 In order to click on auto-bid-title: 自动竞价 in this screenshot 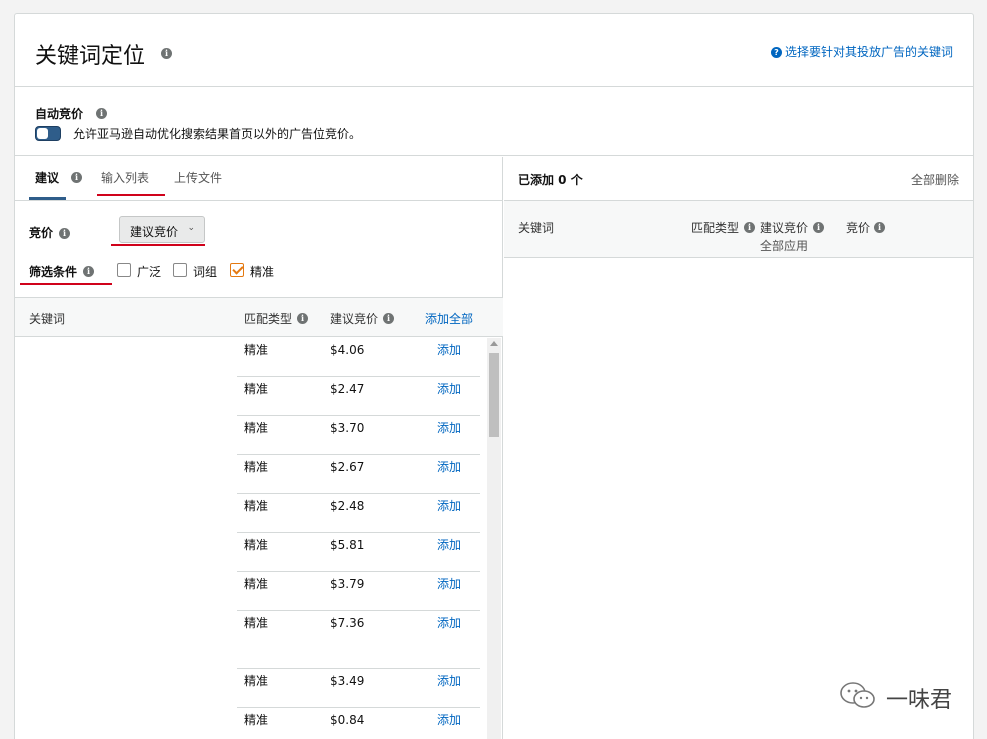, I will do `click(59, 114)`.